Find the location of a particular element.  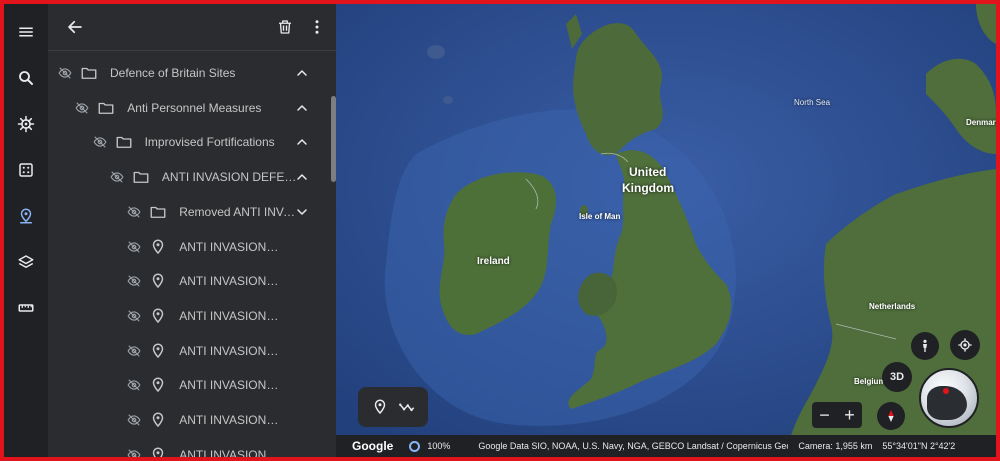

map-style-button is located at coordinates (26, 262).